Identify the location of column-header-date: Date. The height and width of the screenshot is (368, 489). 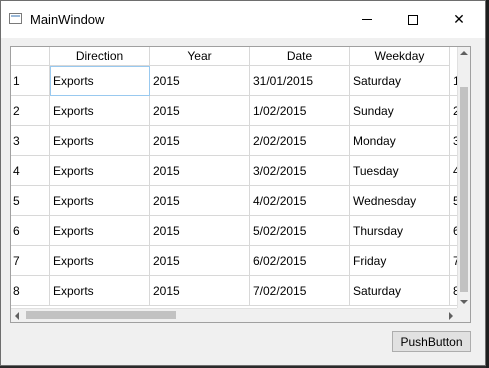
(300, 56).